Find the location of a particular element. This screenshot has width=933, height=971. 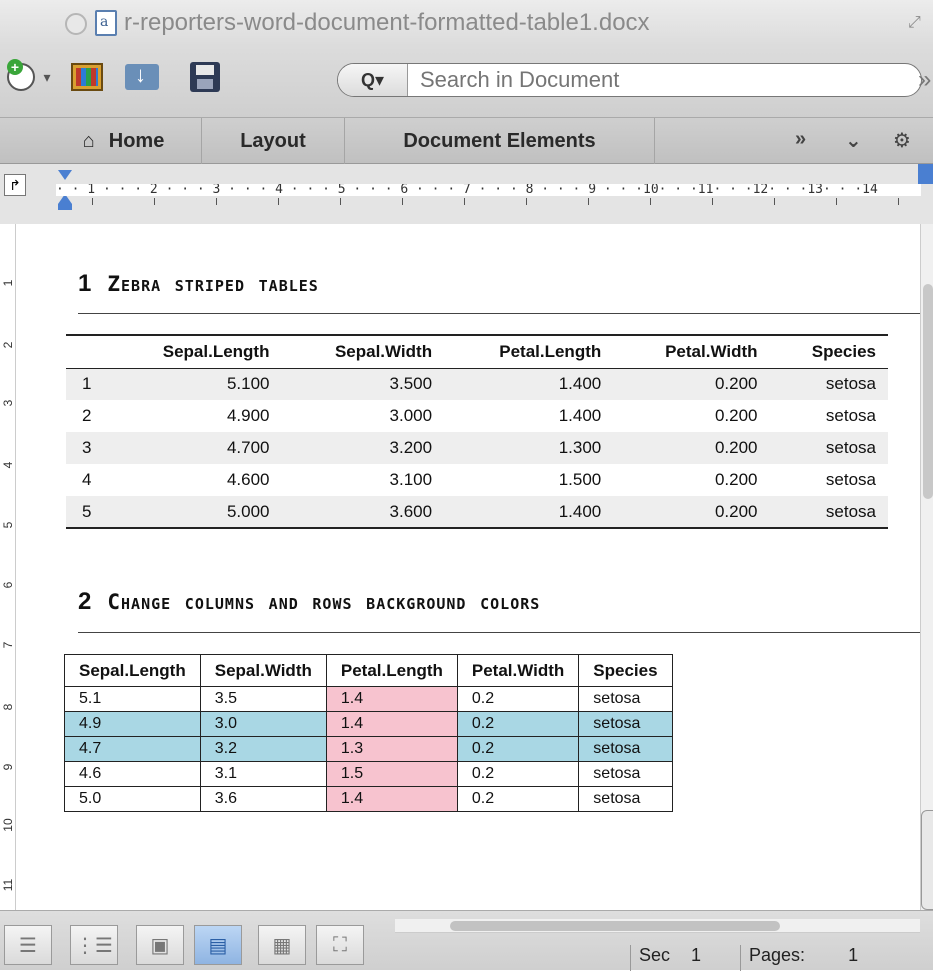

tab-document-elements: Document Elements is located at coordinates (500, 141).